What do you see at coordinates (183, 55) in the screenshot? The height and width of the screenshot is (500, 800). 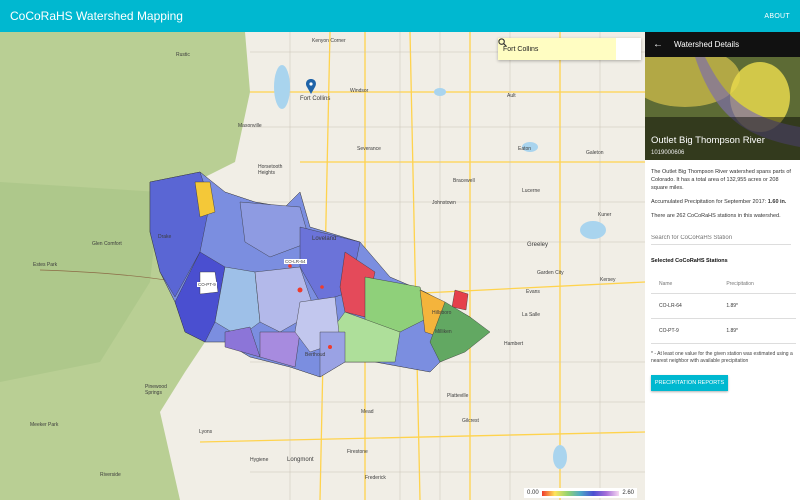 I see `place-label: Rustic` at bounding box center [183, 55].